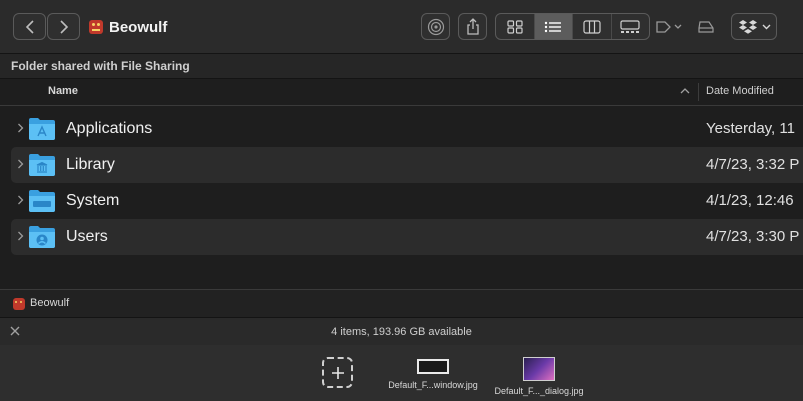 Image resolution: width=803 pixels, height=401 pixels. I want to click on system-folder-icon, so click(42, 201).